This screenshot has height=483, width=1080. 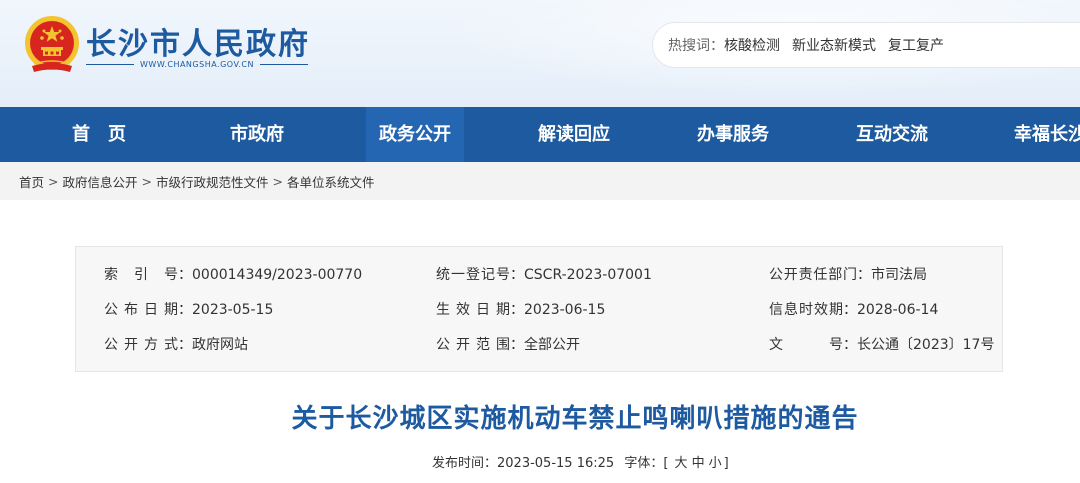 I want to click on meta-value: 长公通〔2023〕17号, so click(x=926, y=345).